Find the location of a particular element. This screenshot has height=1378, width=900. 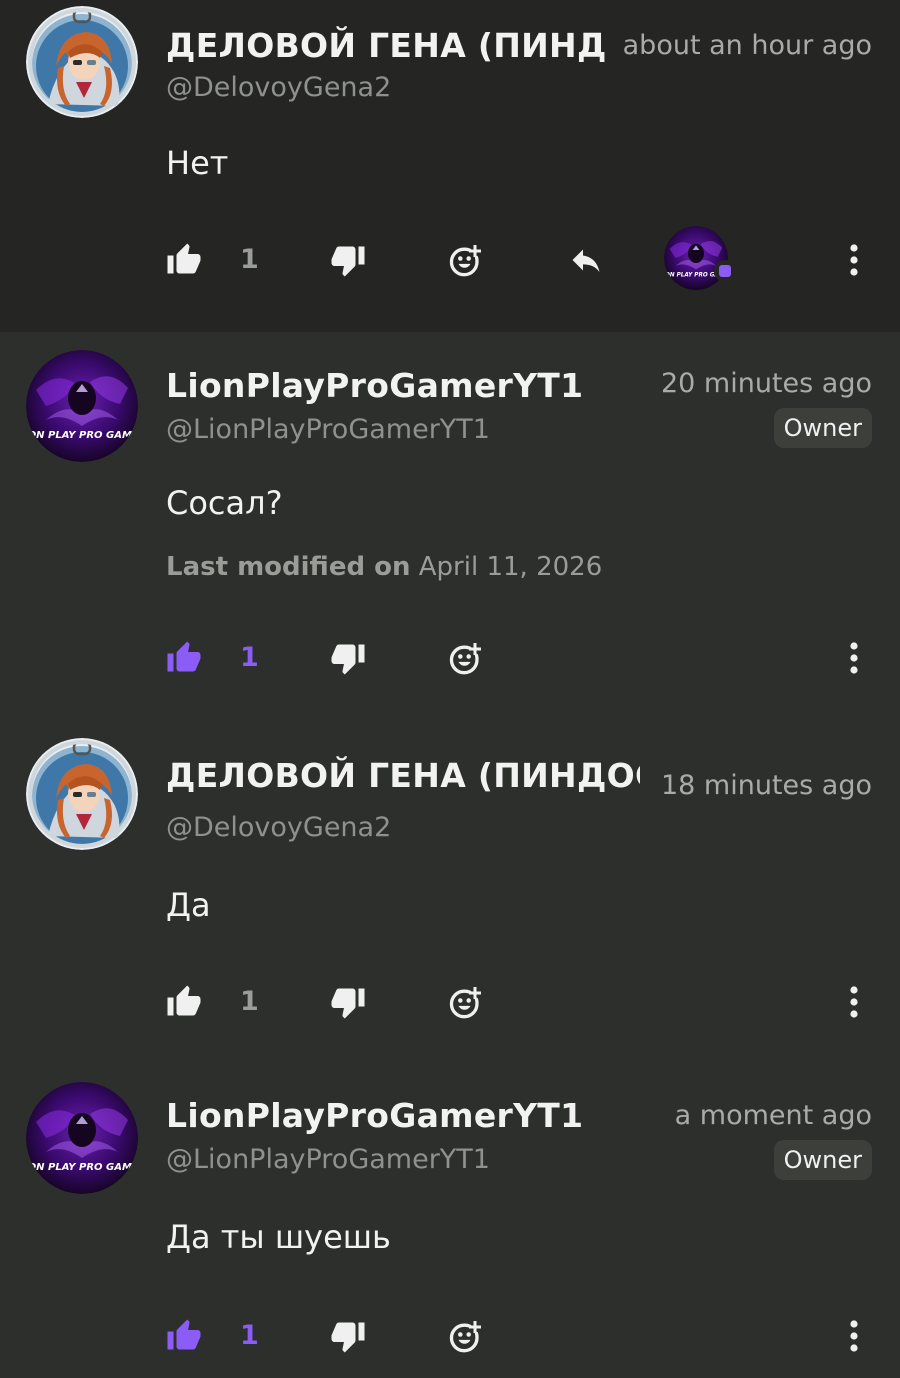

reply-avatar is located at coordinates (700, 258).